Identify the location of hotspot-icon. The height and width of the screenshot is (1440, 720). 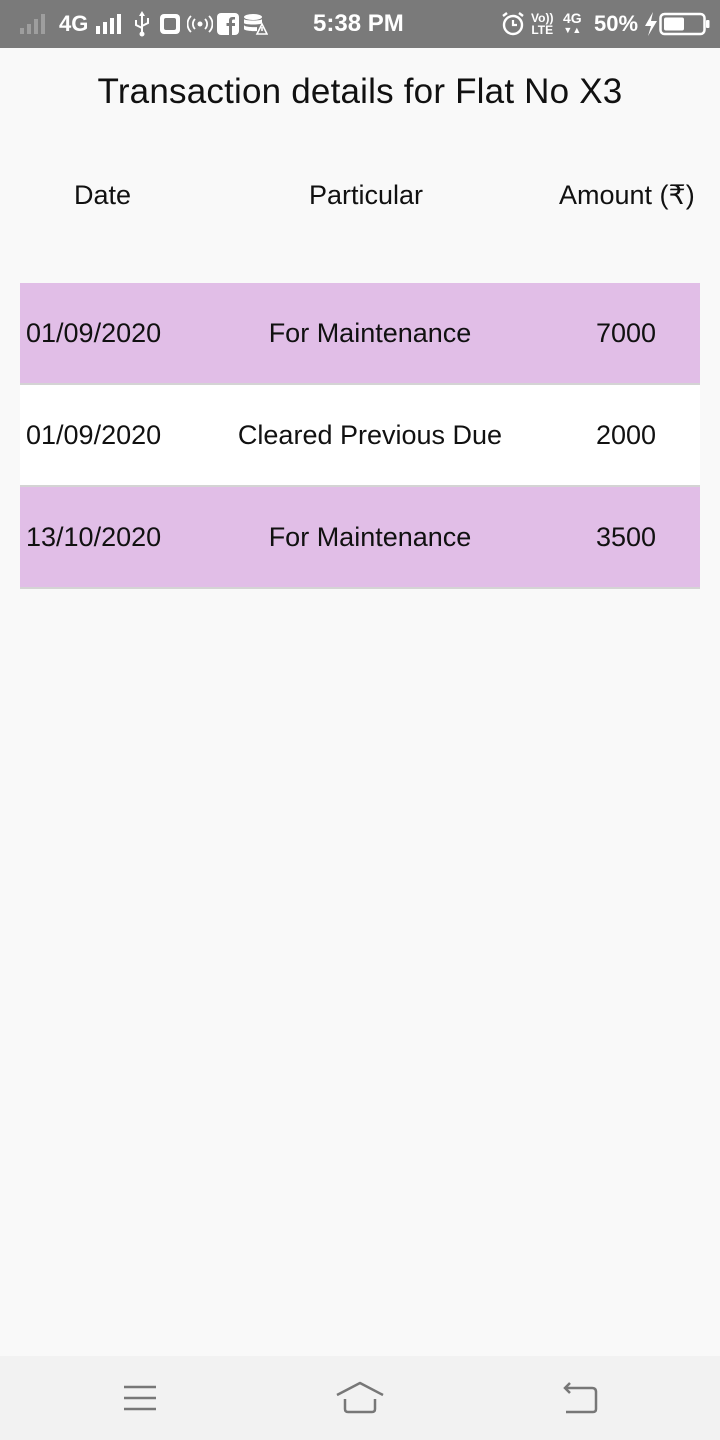
(200, 24).